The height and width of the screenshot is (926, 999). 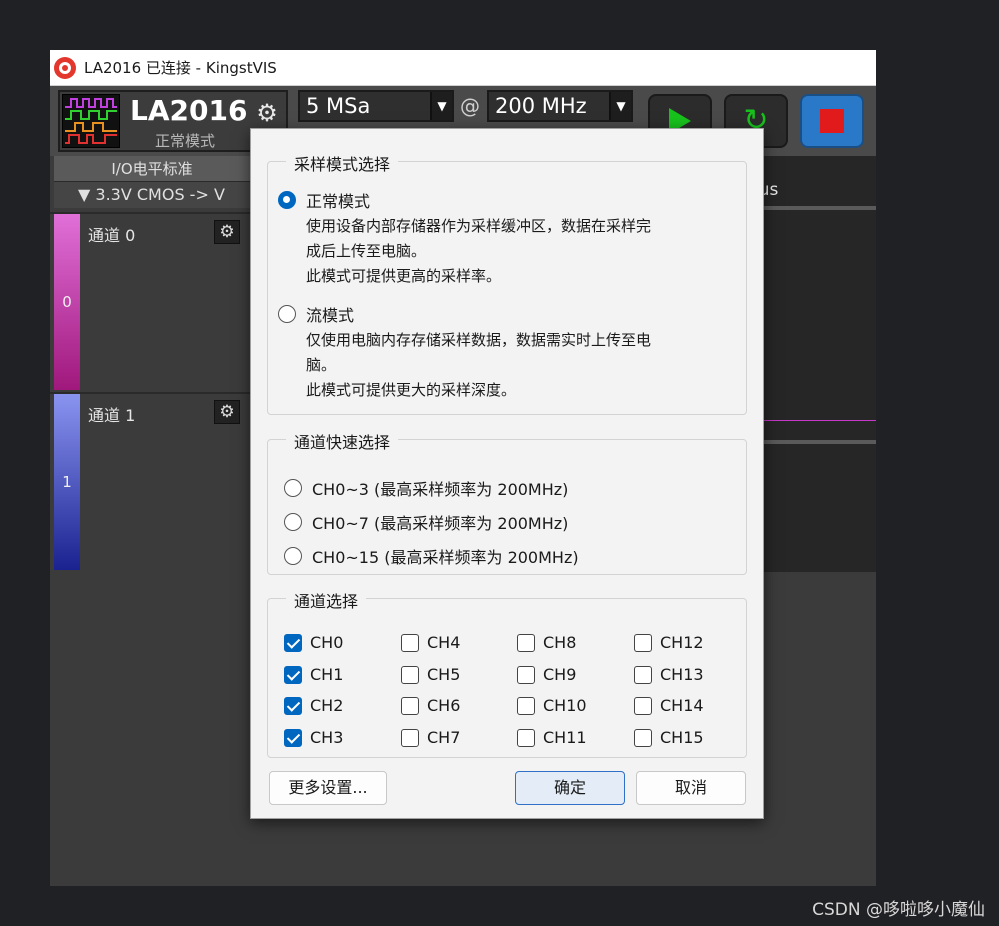 I want to click on radio-label: CH0~15 (最高采样频率为 200MHz), so click(x=445, y=557).